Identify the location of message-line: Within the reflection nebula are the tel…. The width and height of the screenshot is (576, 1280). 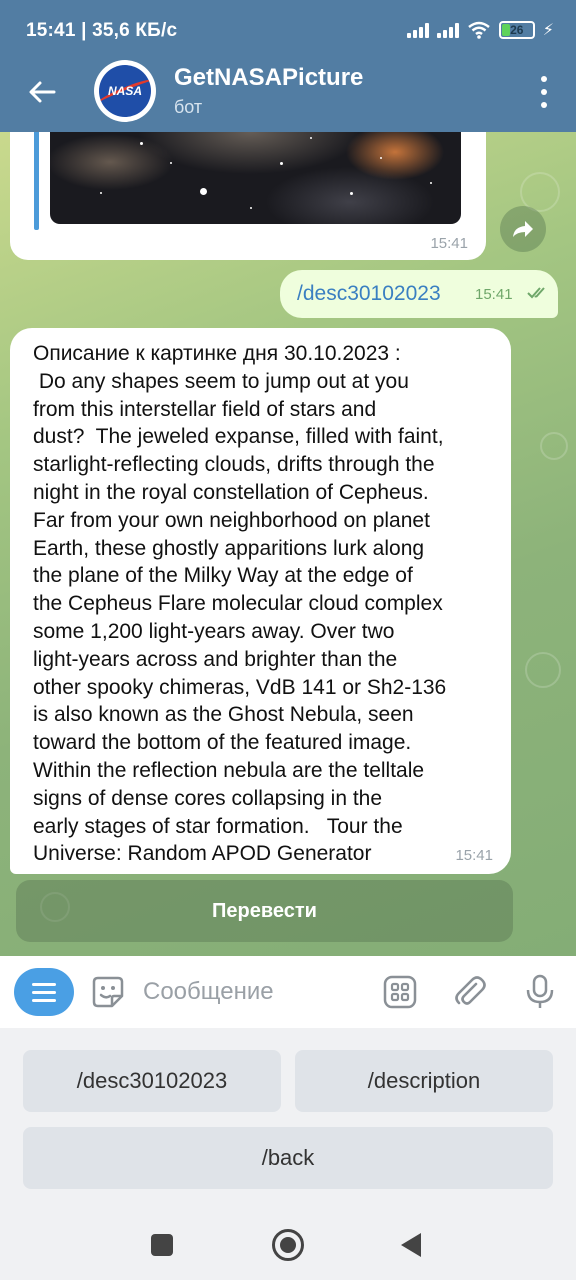
(229, 770).